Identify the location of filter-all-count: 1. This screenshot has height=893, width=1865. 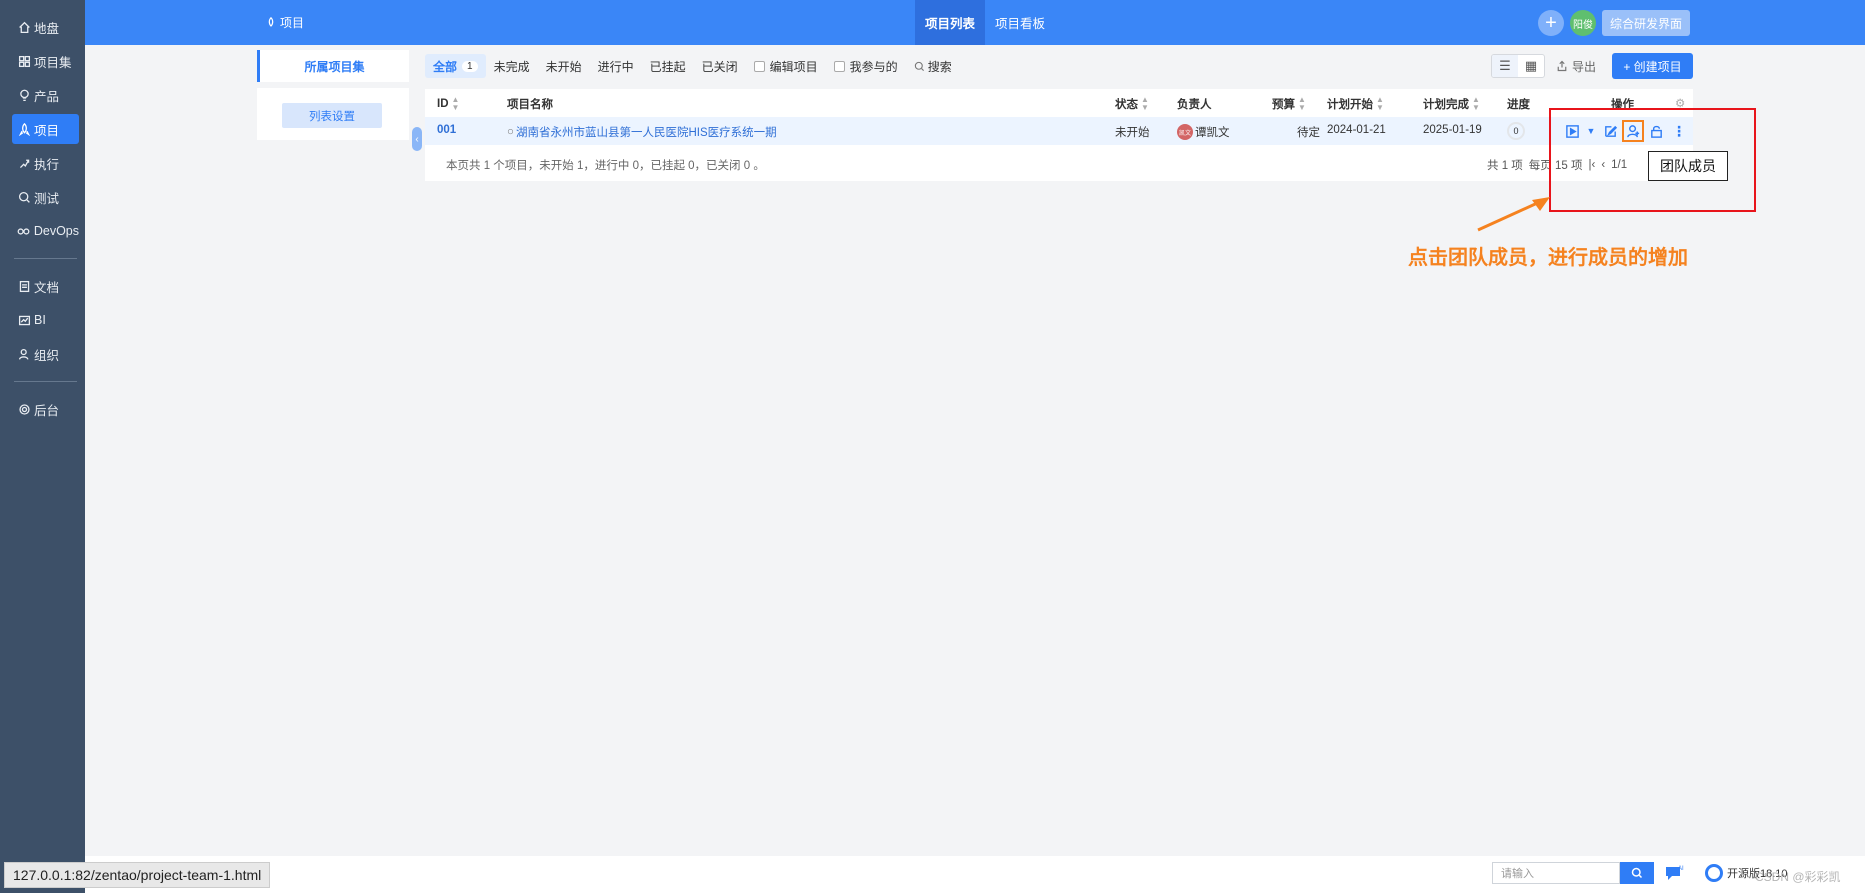
(470, 66).